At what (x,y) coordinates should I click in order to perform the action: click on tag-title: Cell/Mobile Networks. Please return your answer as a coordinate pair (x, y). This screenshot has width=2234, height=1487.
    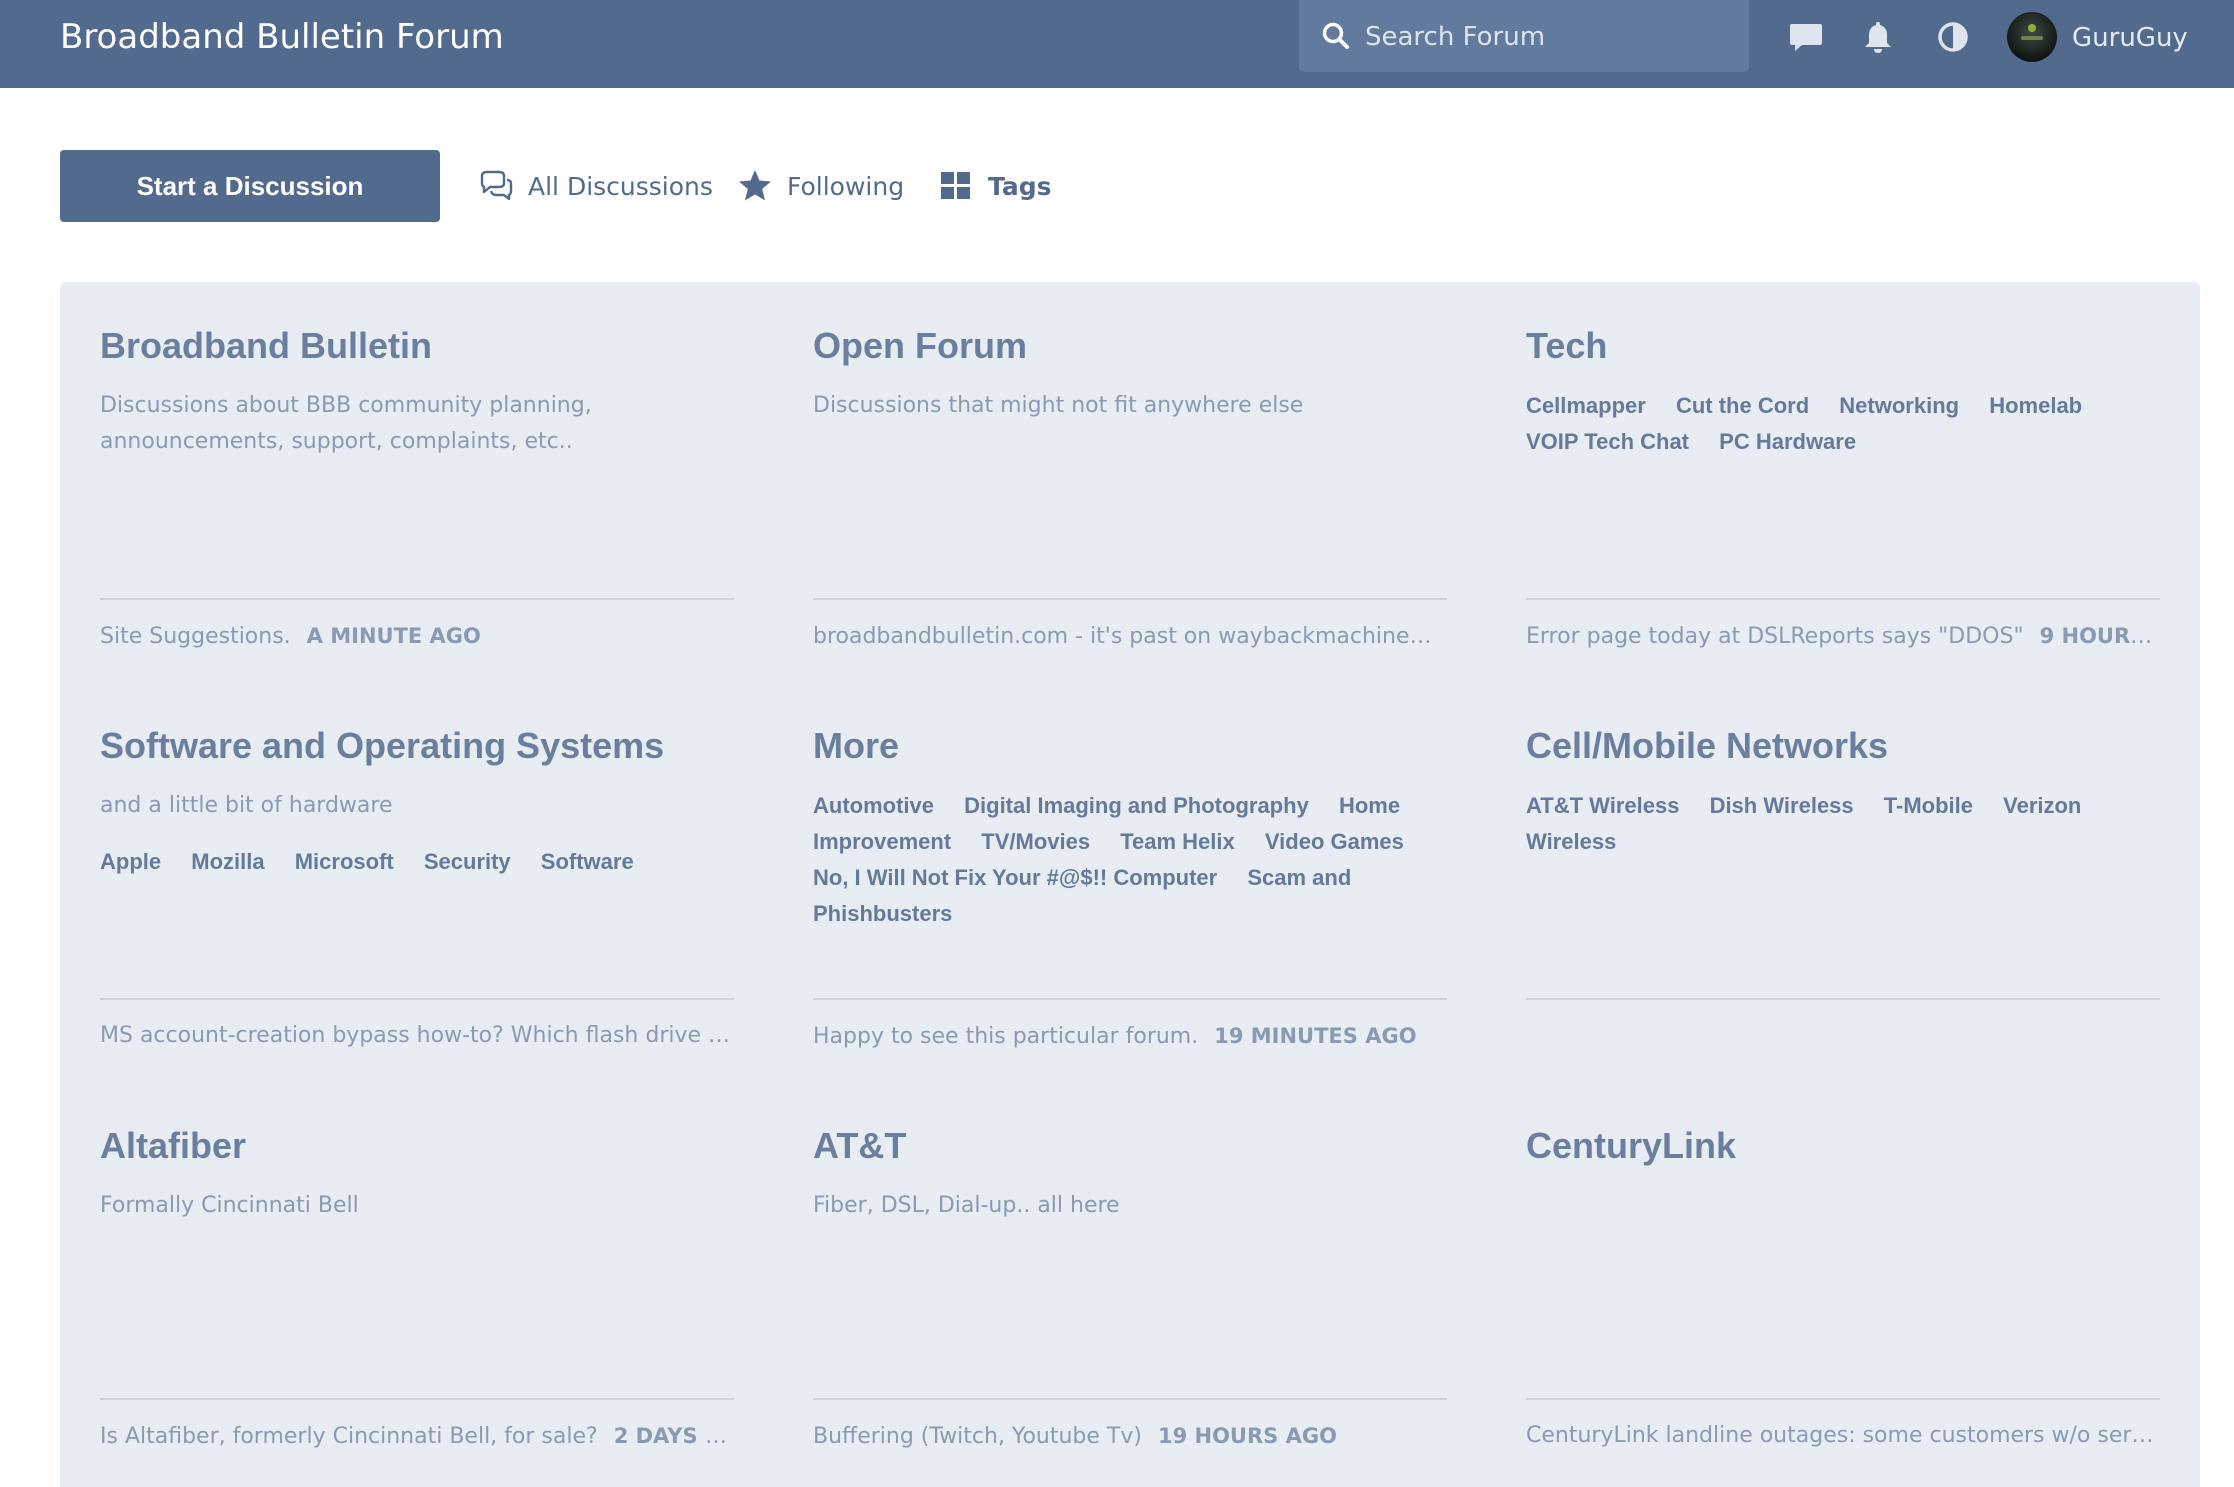
    Looking at the image, I should click on (1707, 746).